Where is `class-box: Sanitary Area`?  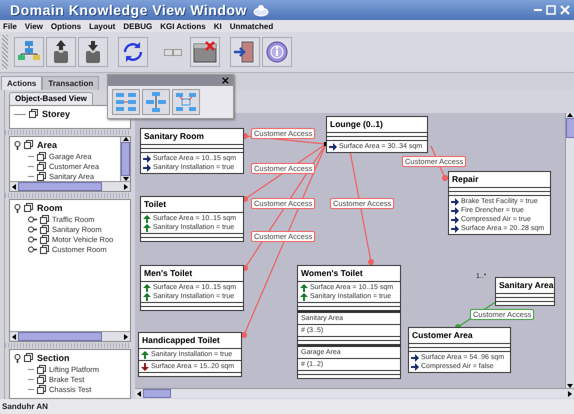 class-box: Sanitary Area is located at coordinates (525, 291).